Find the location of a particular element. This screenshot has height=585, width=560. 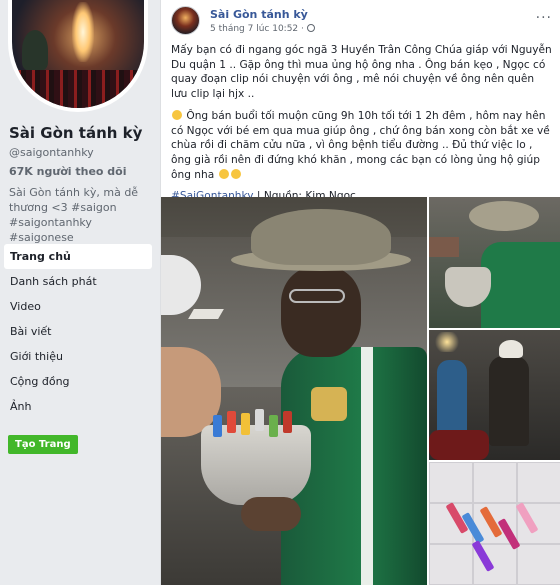

arm-shape is located at coordinates (444, 247).